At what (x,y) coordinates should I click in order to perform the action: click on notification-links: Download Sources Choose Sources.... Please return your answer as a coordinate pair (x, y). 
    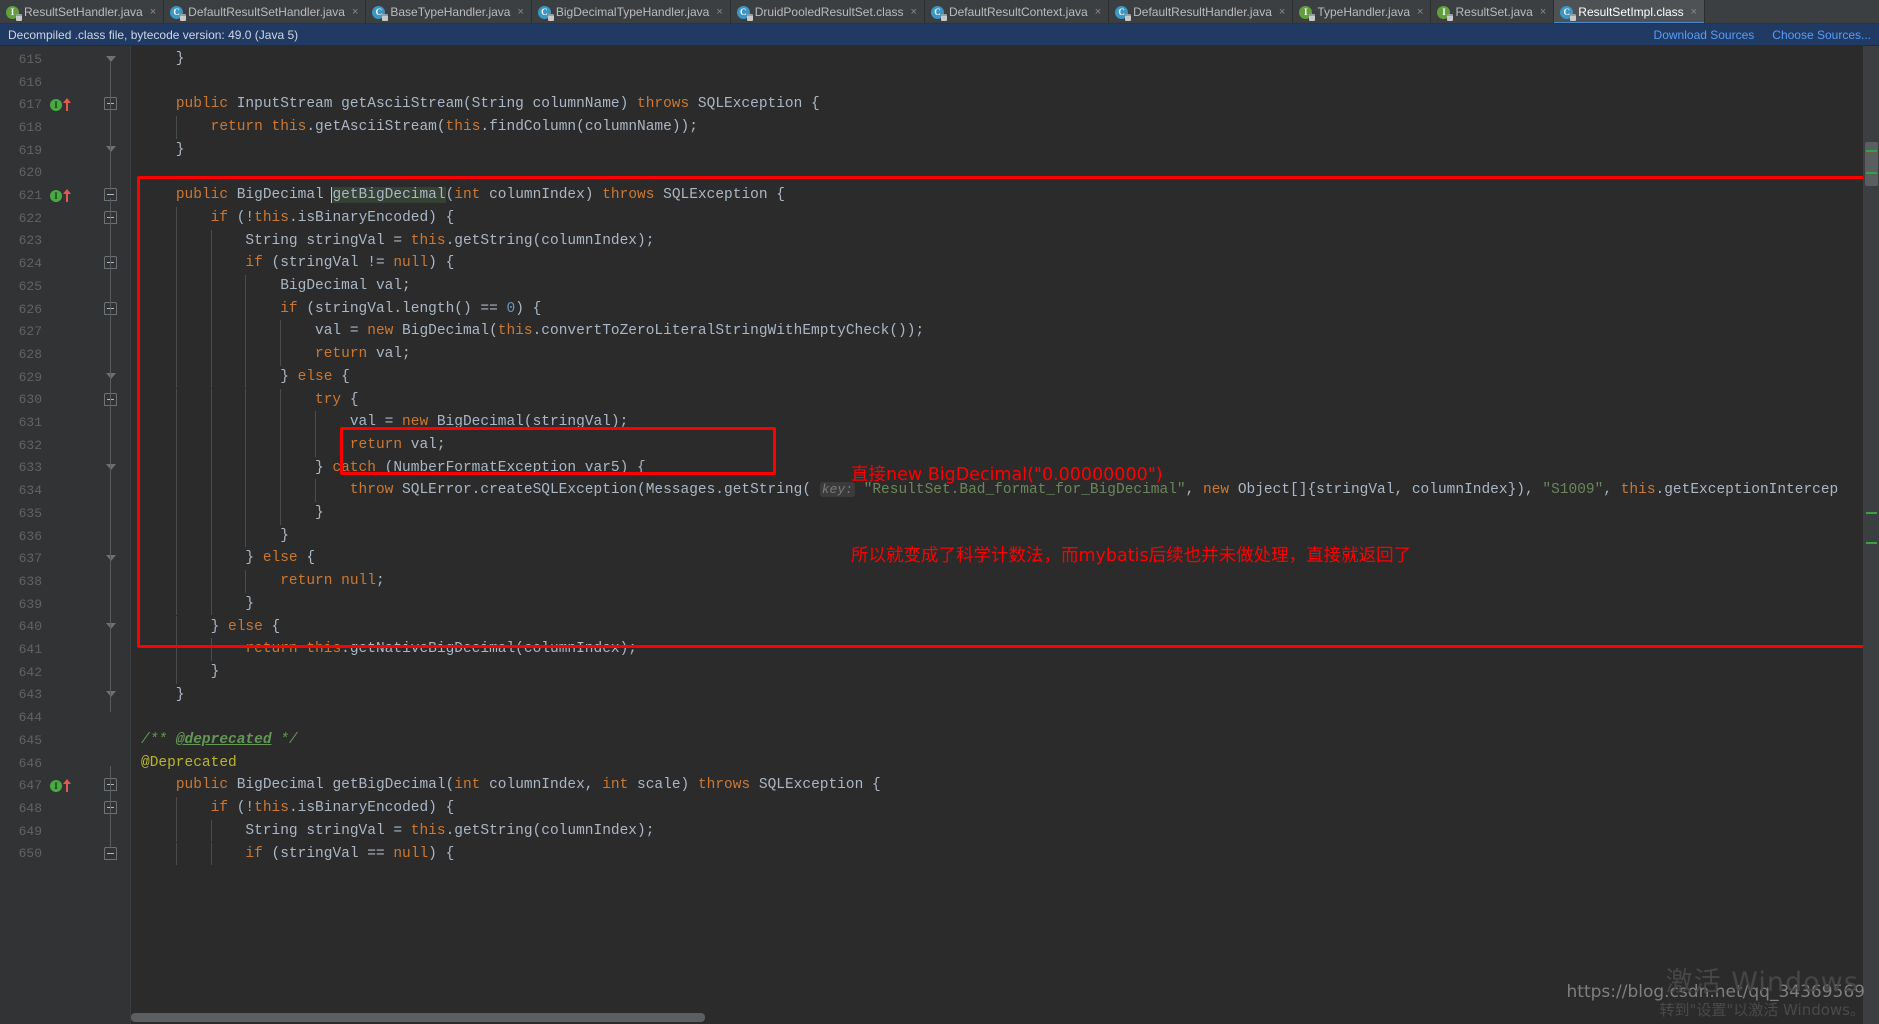
    Looking at the image, I should click on (1762, 35).